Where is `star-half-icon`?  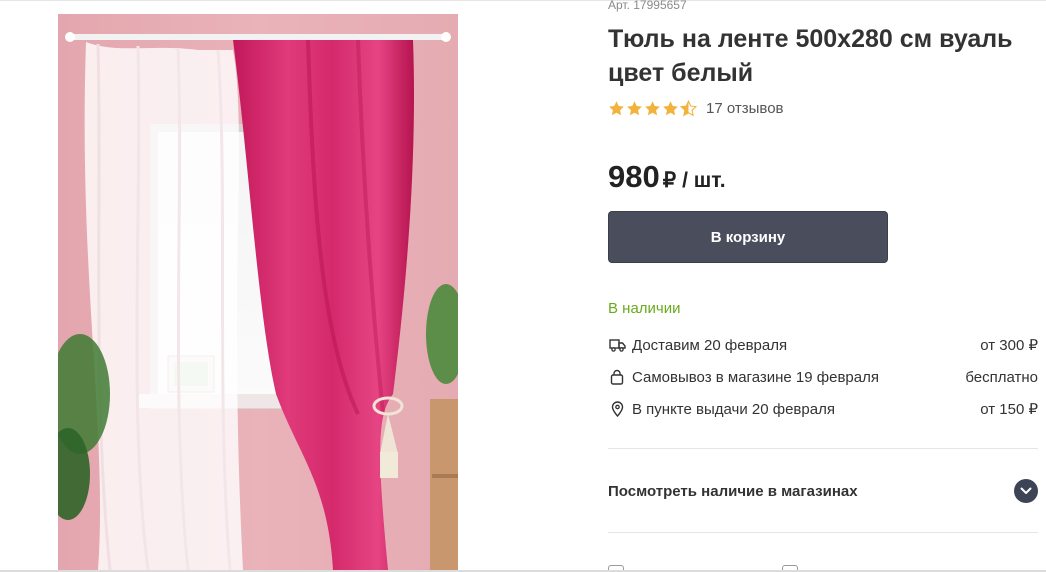
star-half-icon is located at coordinates (688, 107).